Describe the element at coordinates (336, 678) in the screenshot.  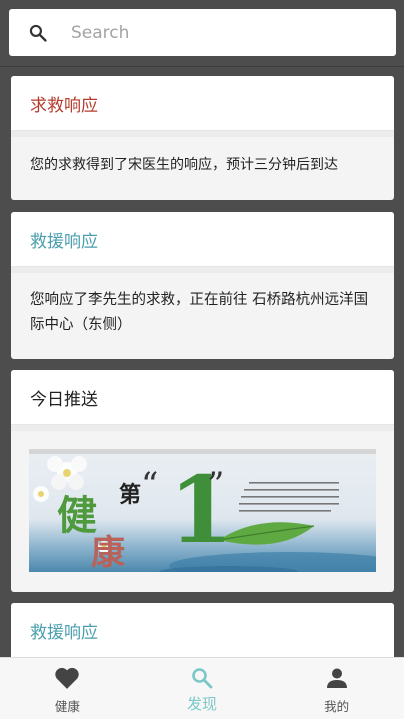
I see `person-icon` at that location.